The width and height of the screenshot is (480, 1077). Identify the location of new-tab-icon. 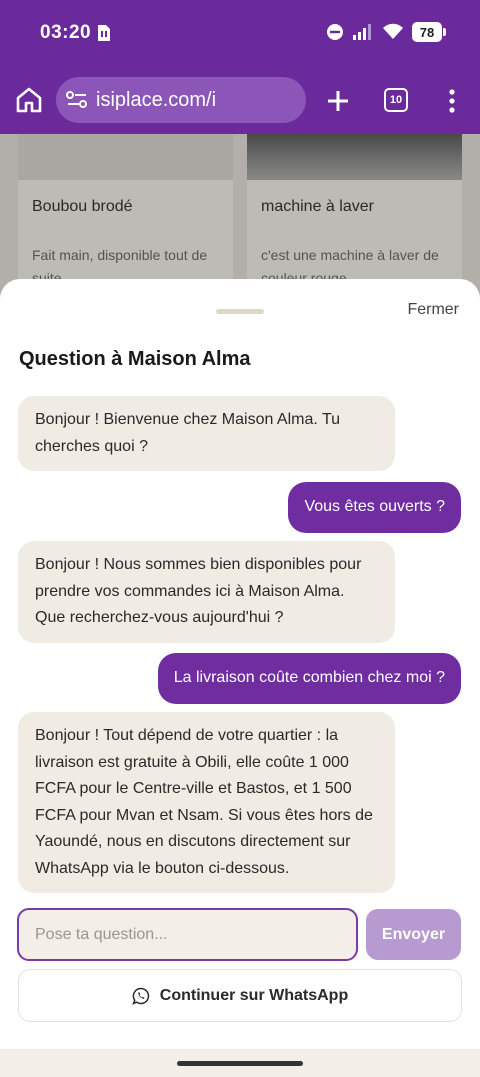
(338, 101).